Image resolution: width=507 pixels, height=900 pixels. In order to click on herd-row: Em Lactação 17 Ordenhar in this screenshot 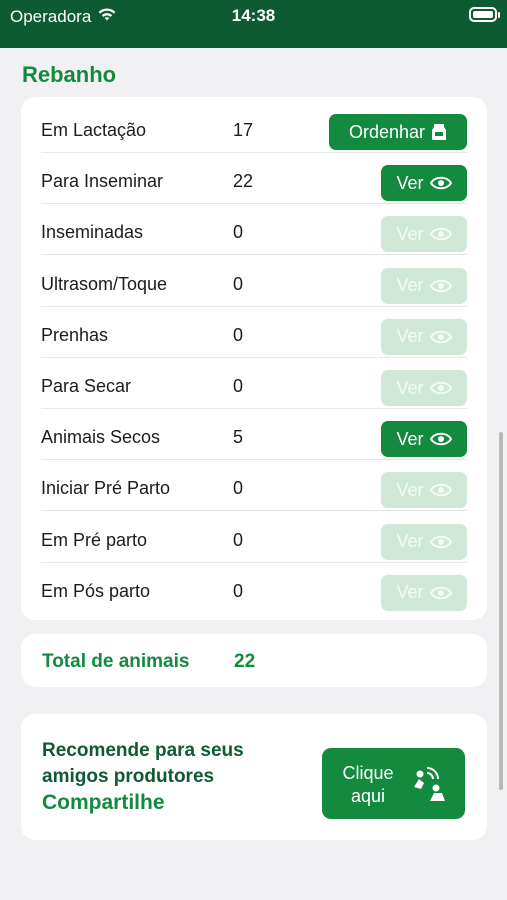, I will do `click(254, 127)`.